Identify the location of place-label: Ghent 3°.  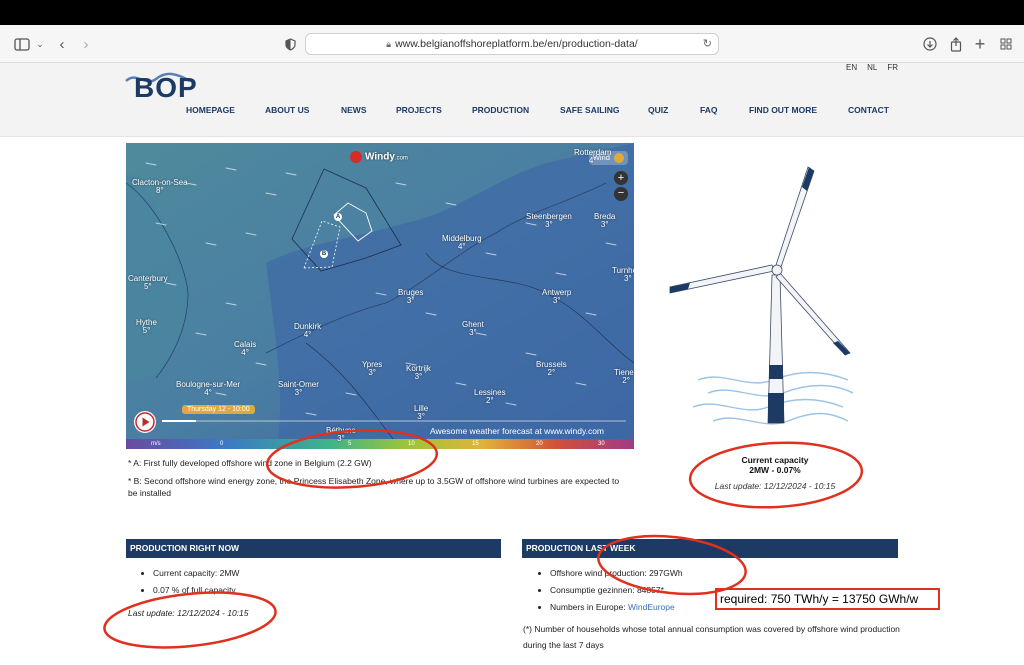
(473, 329).